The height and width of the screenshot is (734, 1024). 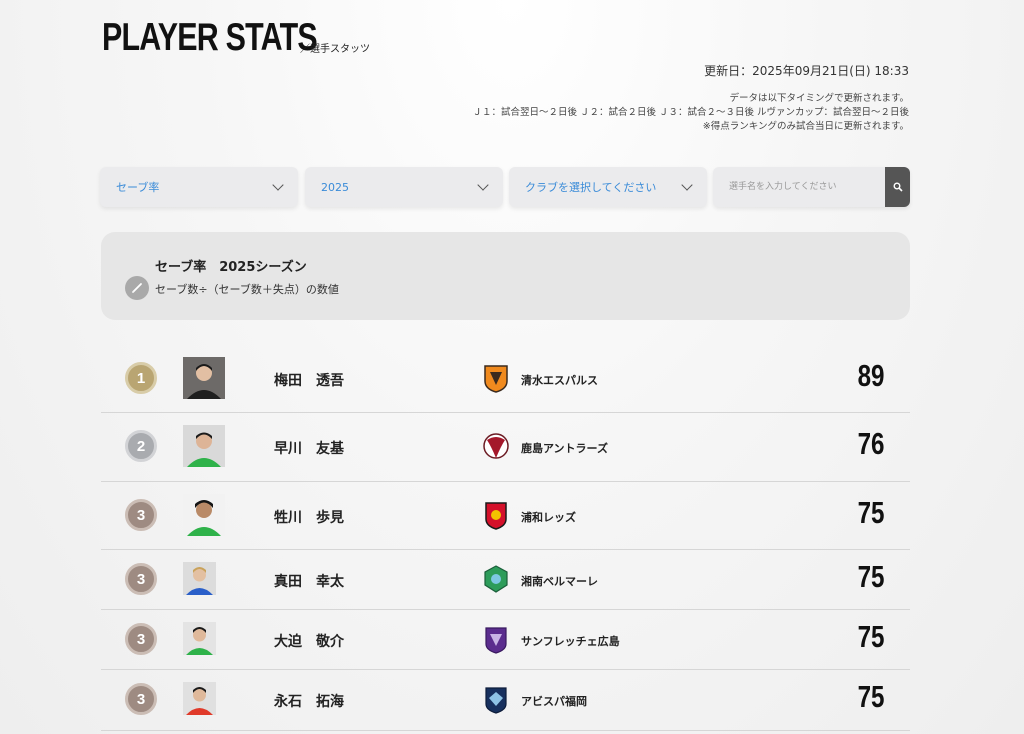 What do you see at coordinates (141, 446) in the screenshot?
I see `rank-badge: 2` at bounding box center [141, 446].